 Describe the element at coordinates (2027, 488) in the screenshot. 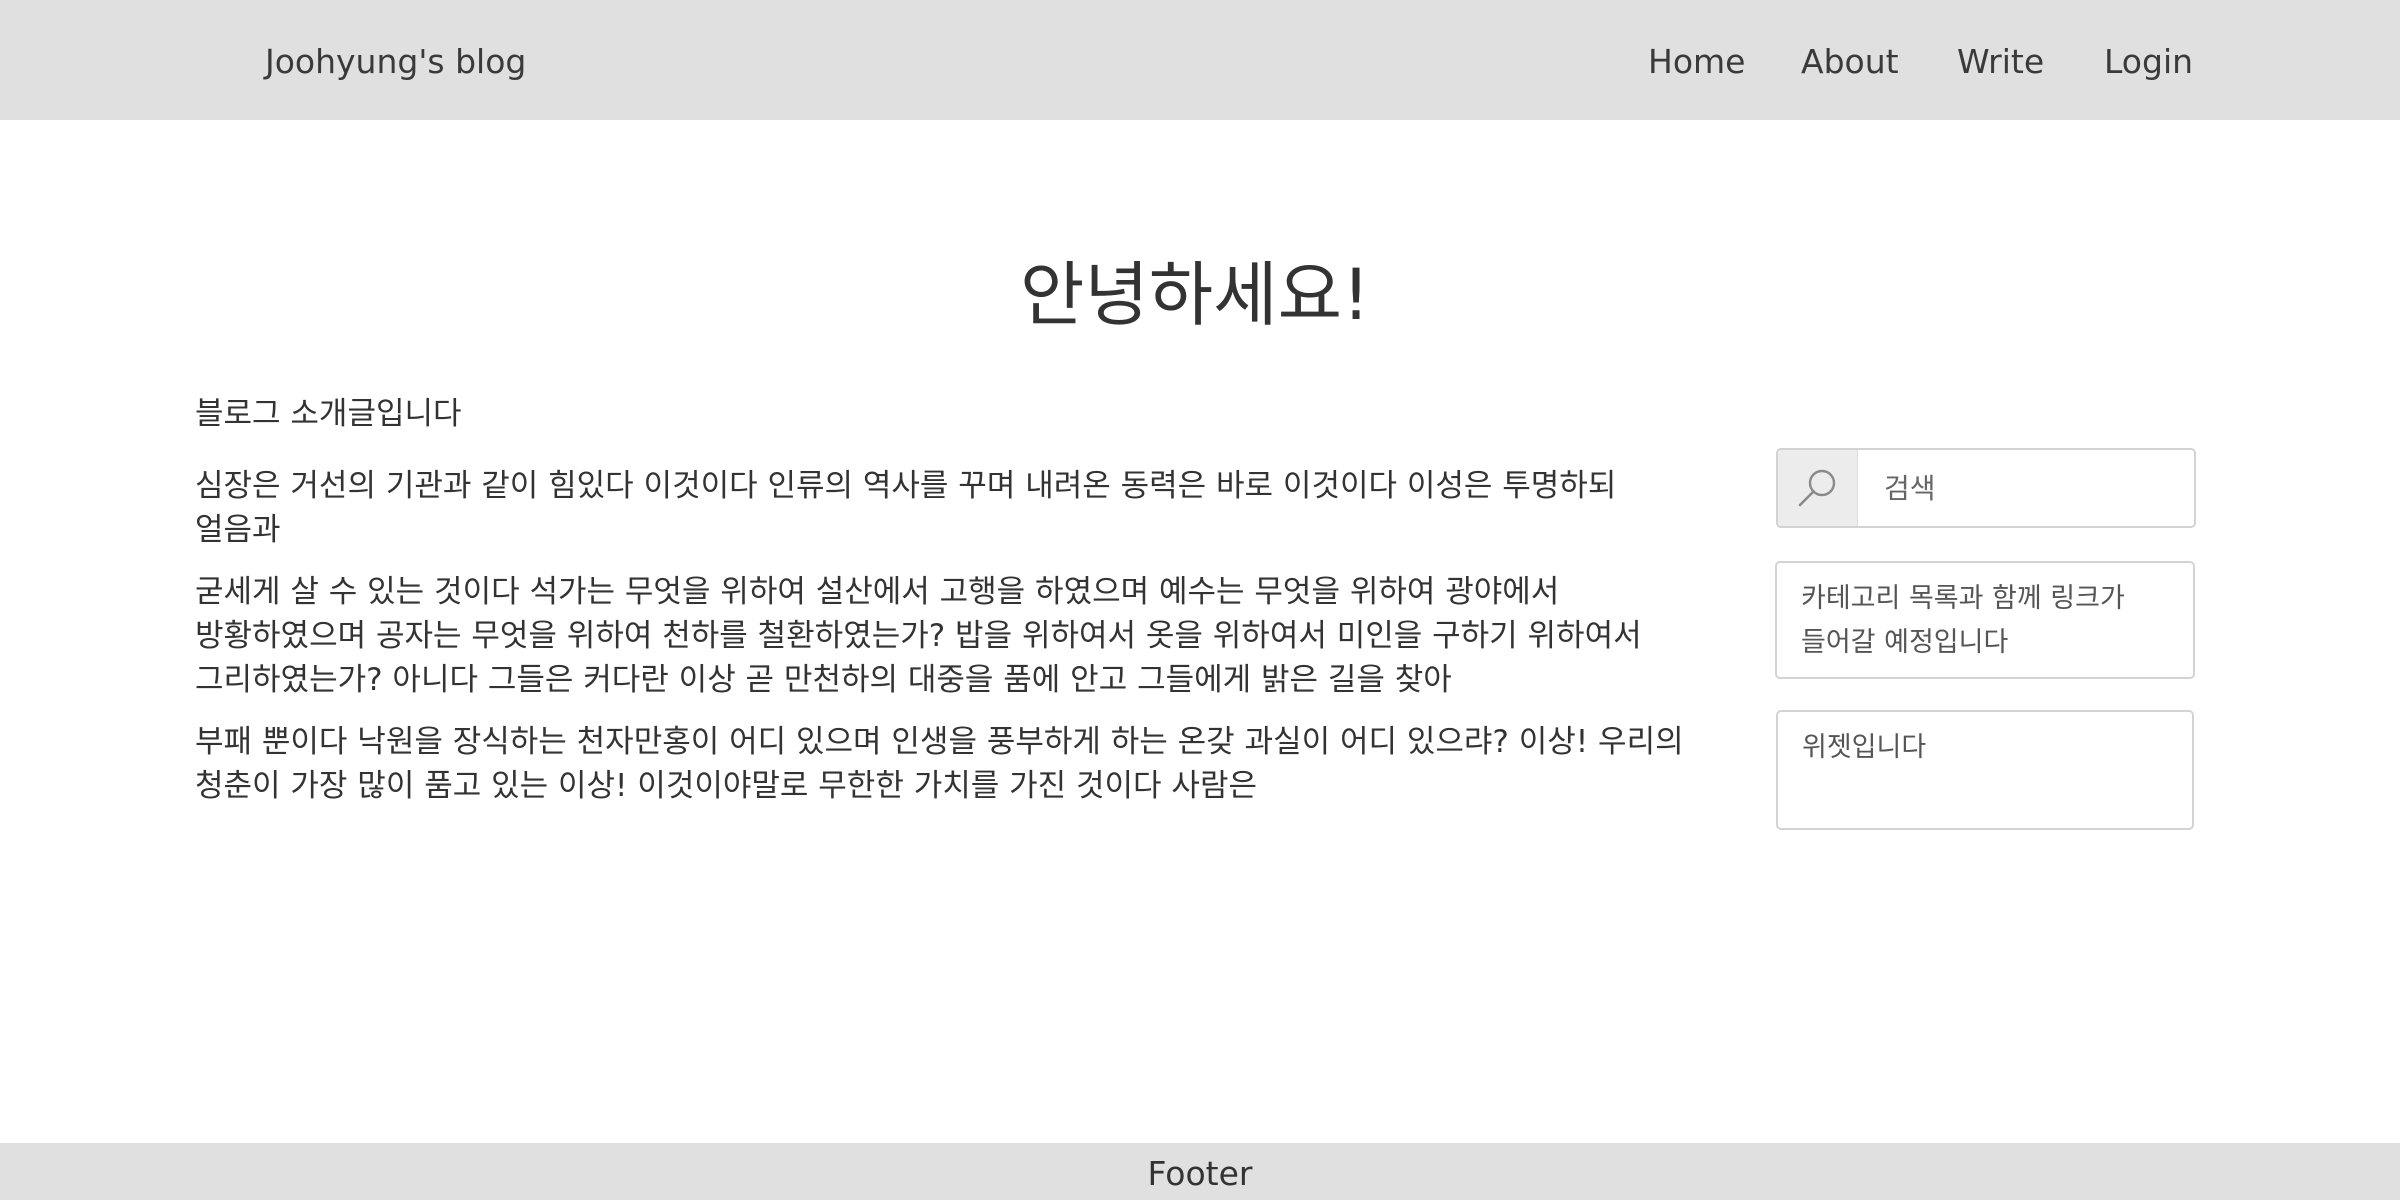

I see `search-input` at that location.